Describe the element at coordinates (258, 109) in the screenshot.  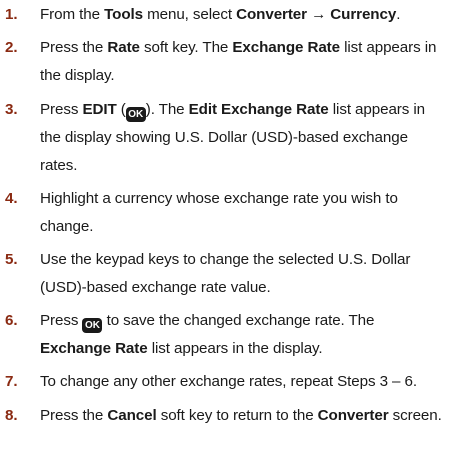
I see `list-name: Edit Exchange Rate` at that location.